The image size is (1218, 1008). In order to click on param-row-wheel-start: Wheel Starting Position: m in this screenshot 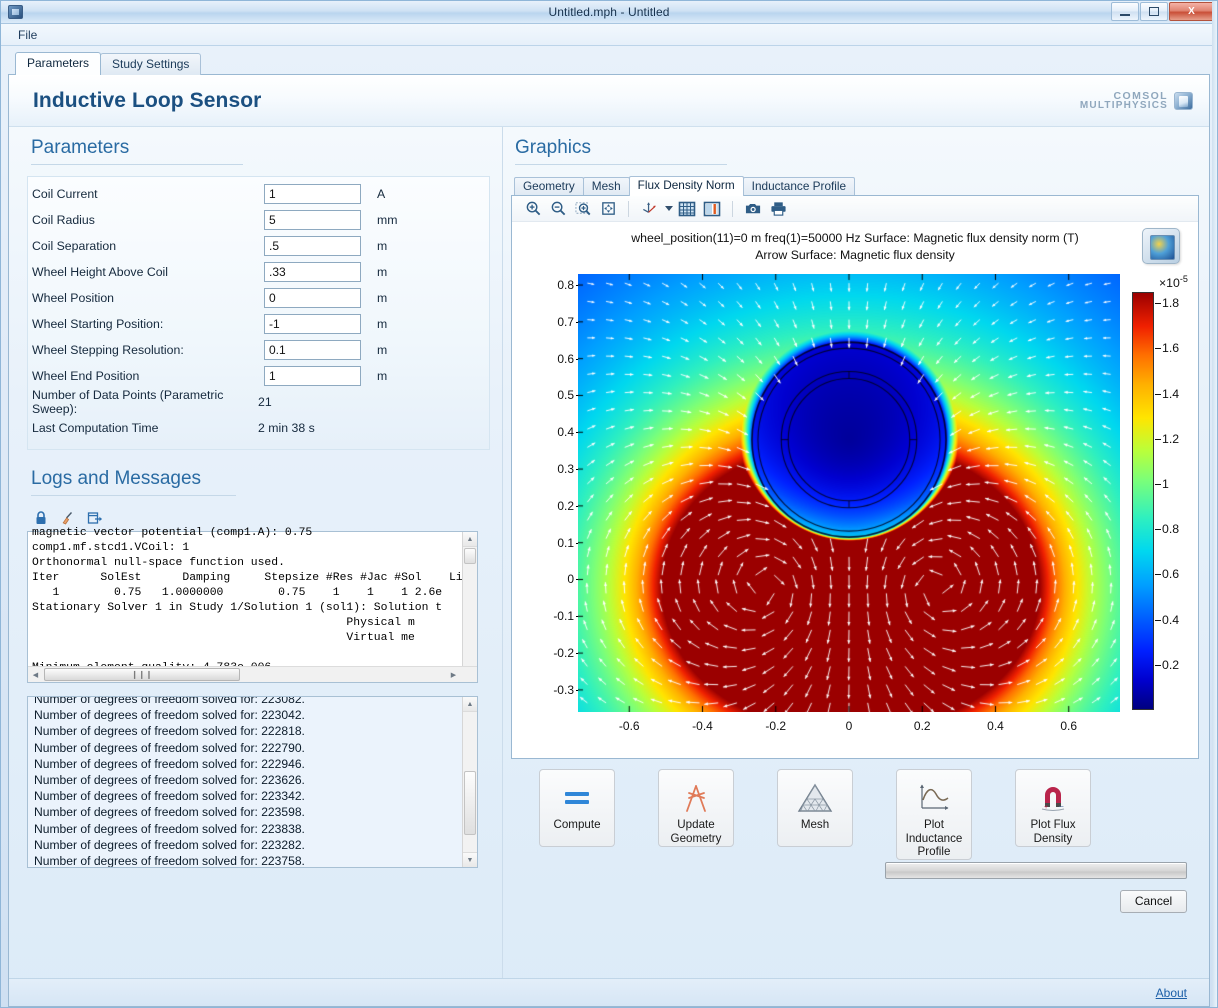, I will do `click(258, 324)`.